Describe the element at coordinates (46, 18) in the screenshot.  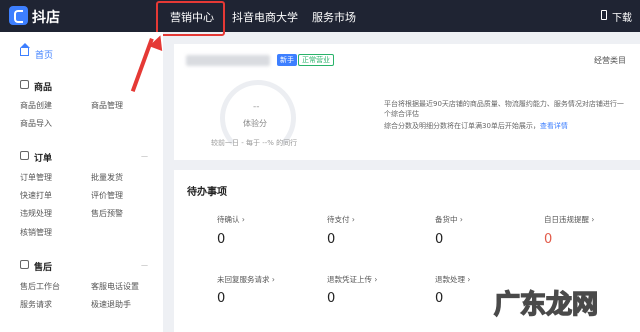
I see `app-name: 抖店` at that location.